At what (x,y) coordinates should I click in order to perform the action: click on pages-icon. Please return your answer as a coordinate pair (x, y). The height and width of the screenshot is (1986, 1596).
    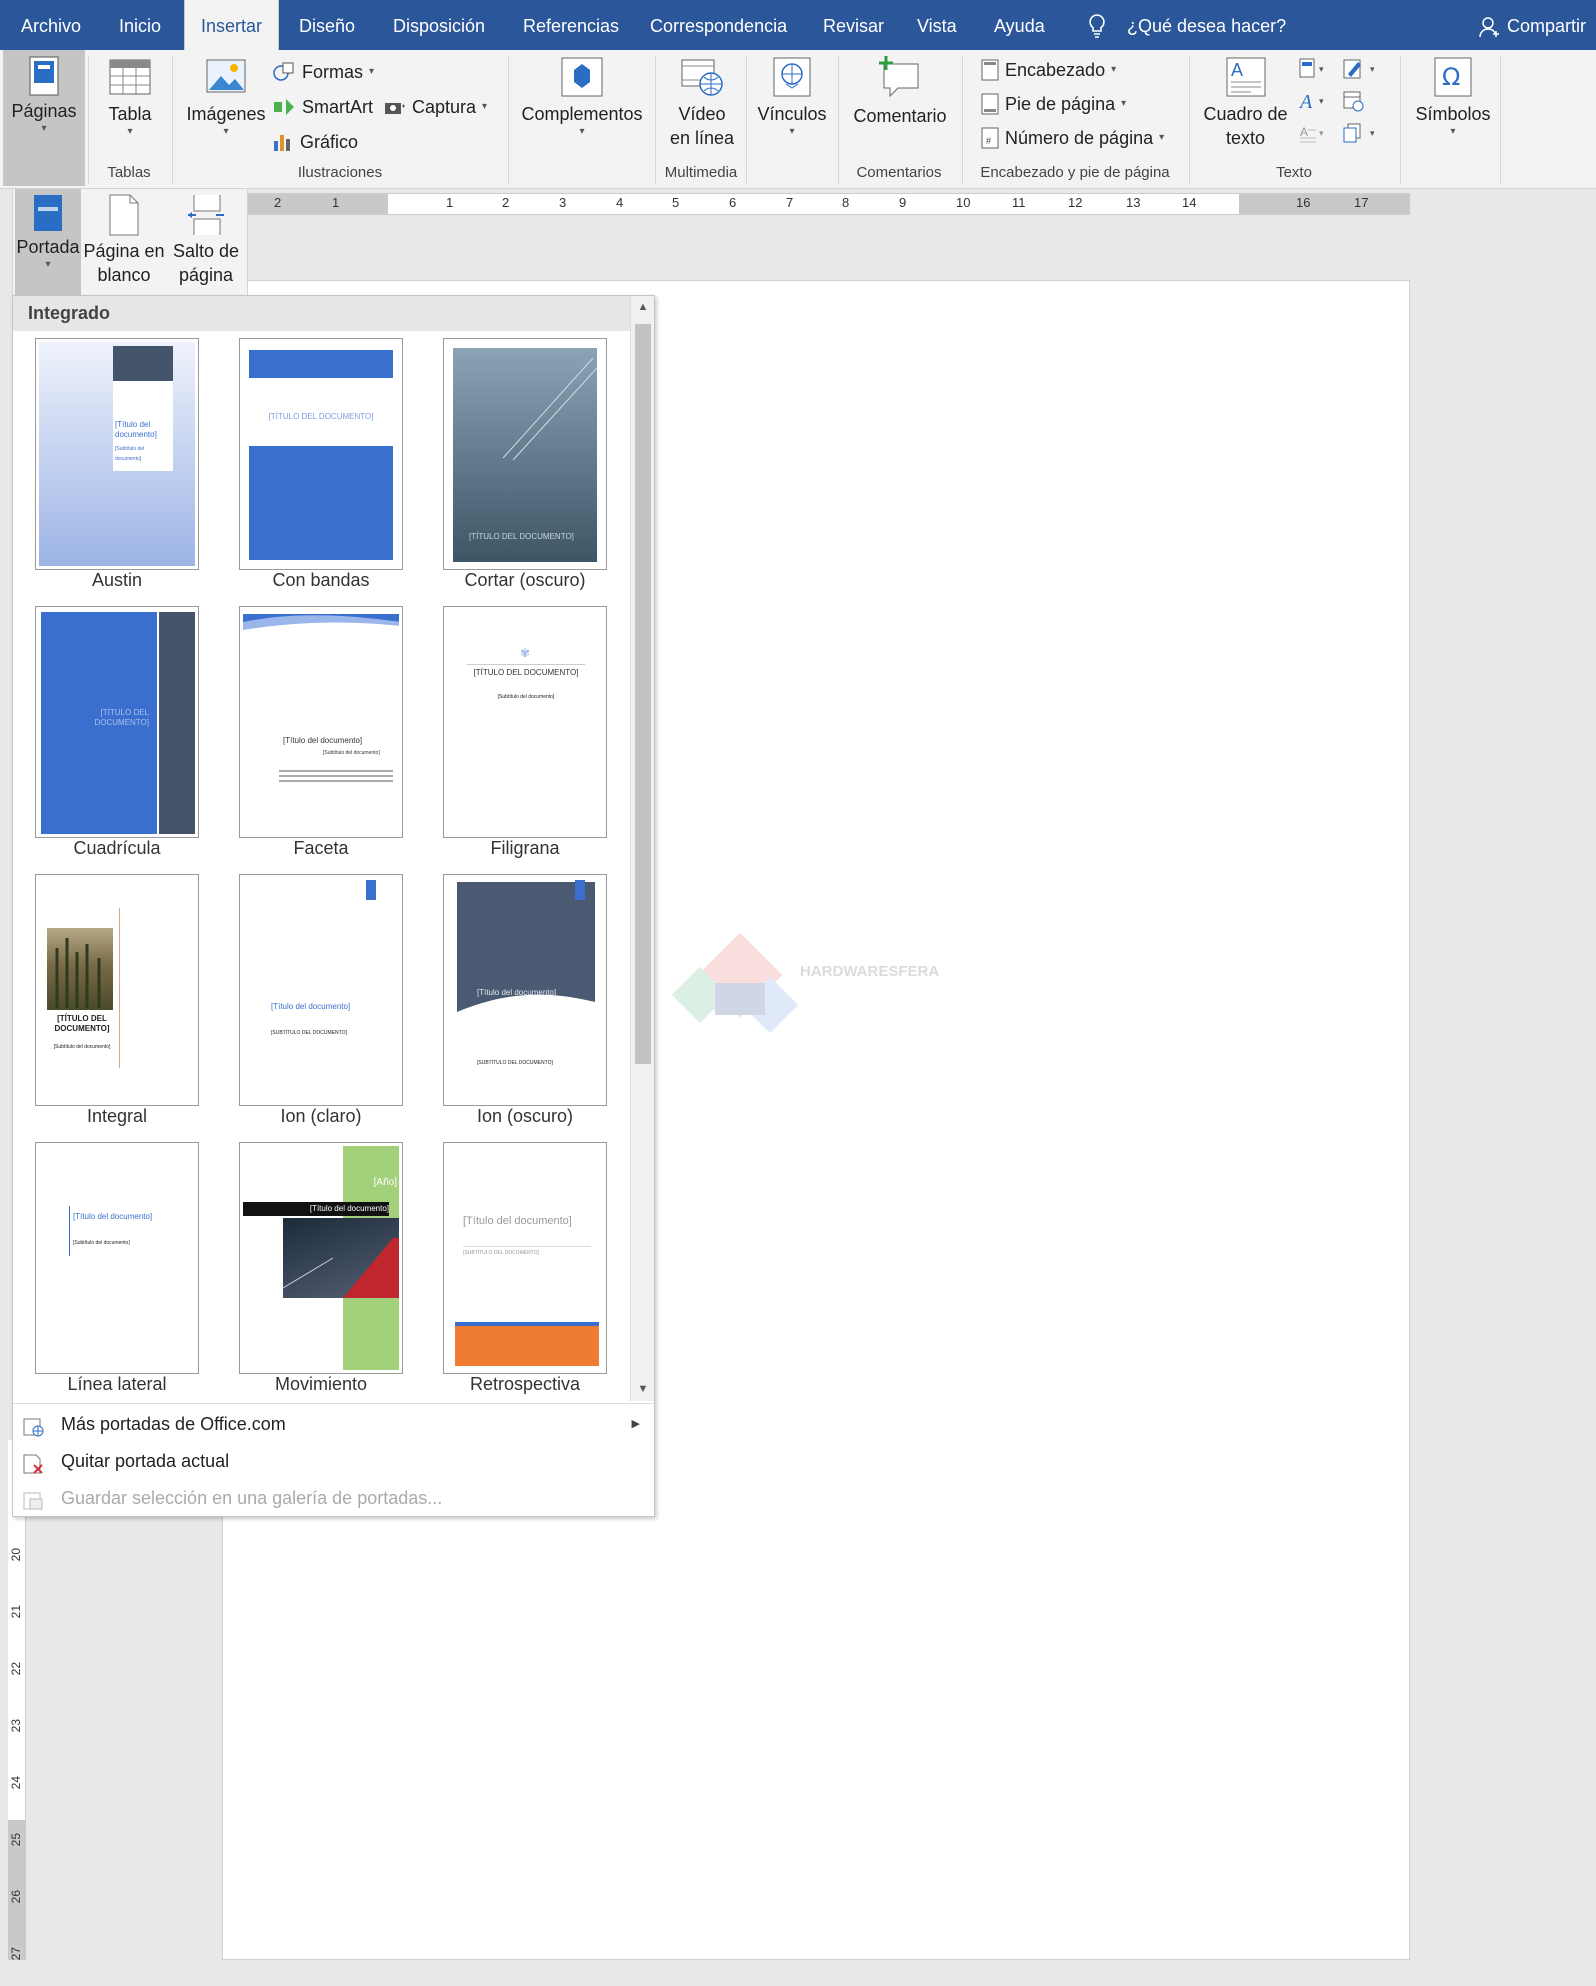
    Looking at the image, I should click on (44, 76).